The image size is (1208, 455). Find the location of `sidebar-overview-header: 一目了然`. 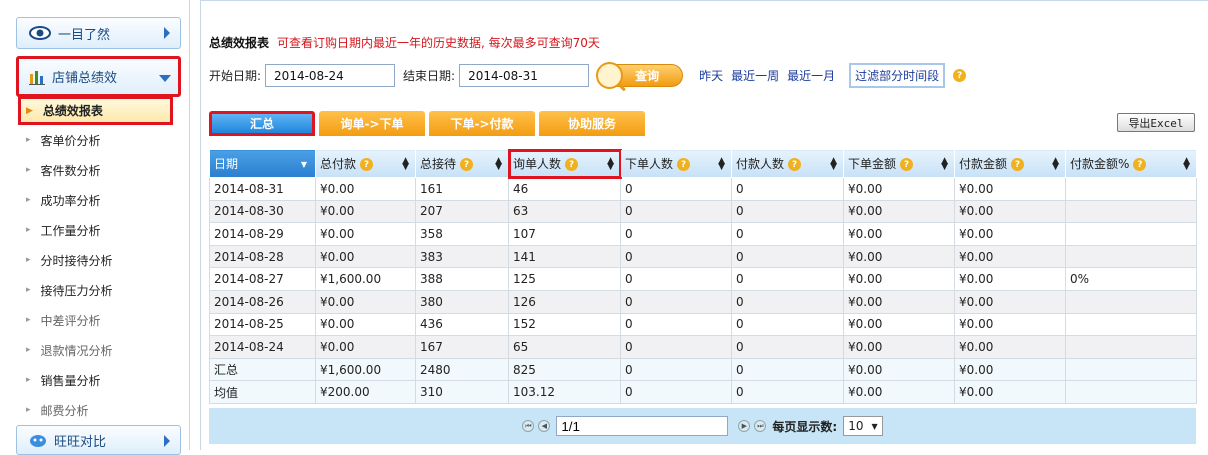

sidebar-overview-header: 一目了然 is located at coordinates (98, 33).